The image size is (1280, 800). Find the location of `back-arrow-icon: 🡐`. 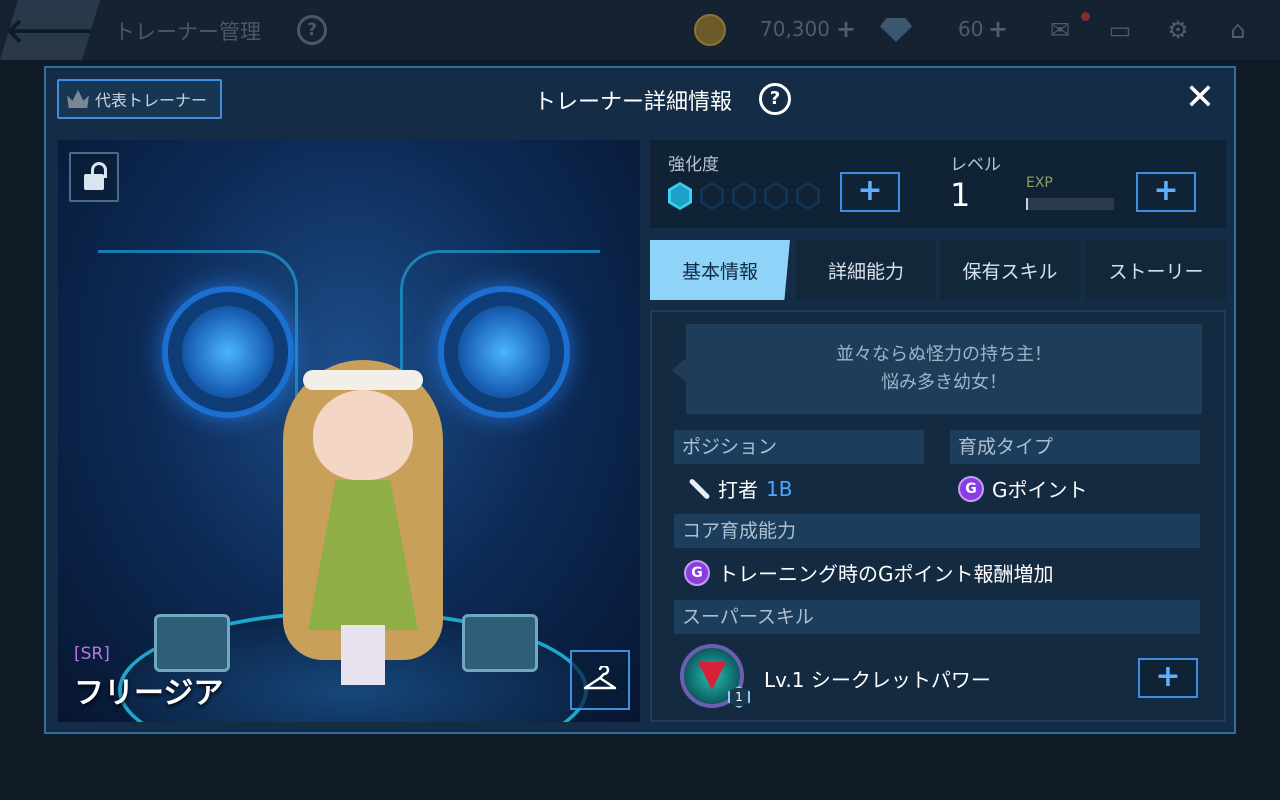

back-arrow-icon: 🡐 is located at coordinates (50, 30).